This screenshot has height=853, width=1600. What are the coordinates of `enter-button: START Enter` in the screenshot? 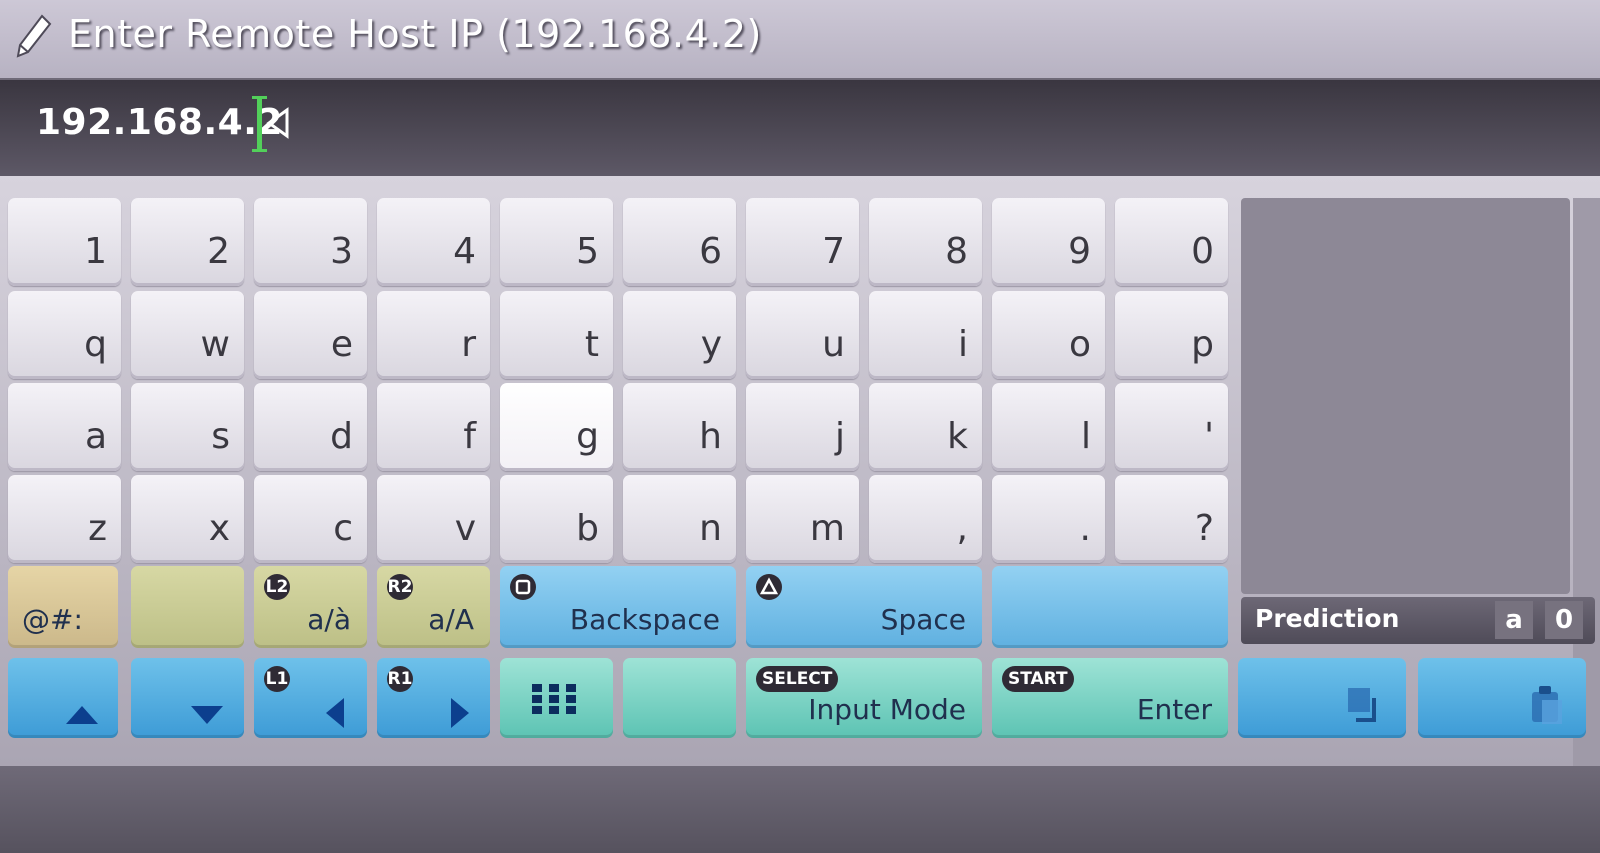 It's located at (1110, 698).